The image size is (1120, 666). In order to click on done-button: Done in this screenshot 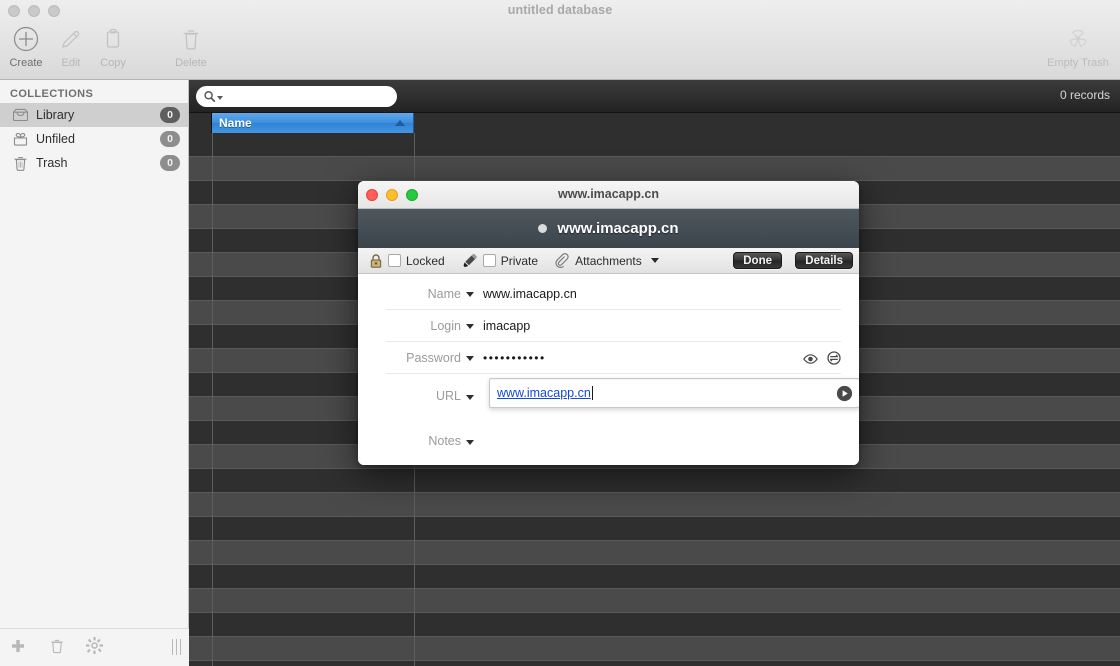, I will do `click(757, 260)`.